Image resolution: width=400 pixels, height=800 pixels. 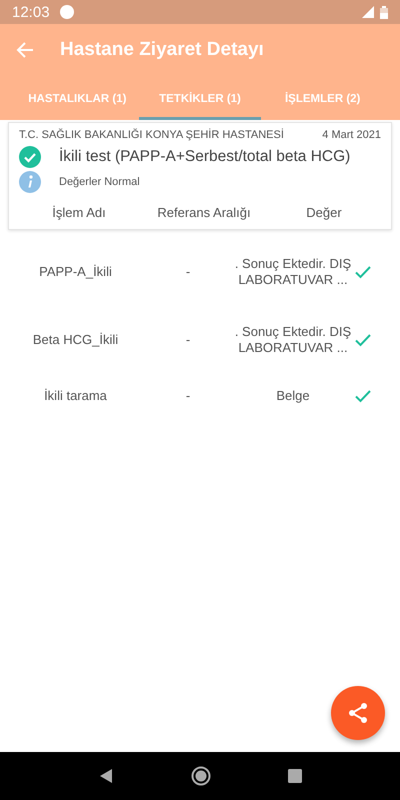 What do you see at coordinates (99, 182) in the screenshot?
I see `result-note: Değerler Normal` at bounding box center [99, 182].